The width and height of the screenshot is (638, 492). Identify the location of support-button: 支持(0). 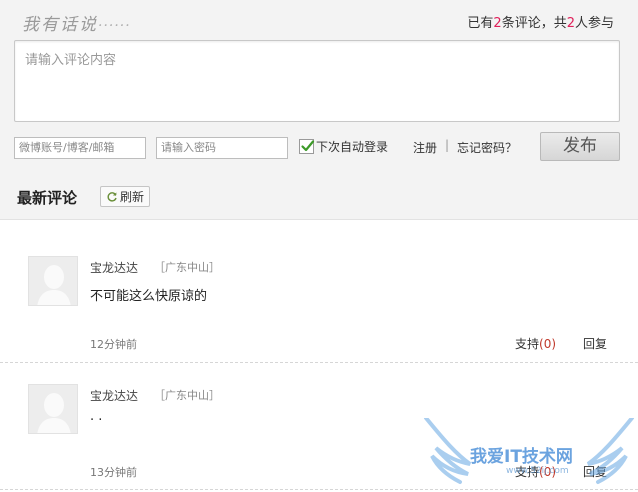
(535, 343).